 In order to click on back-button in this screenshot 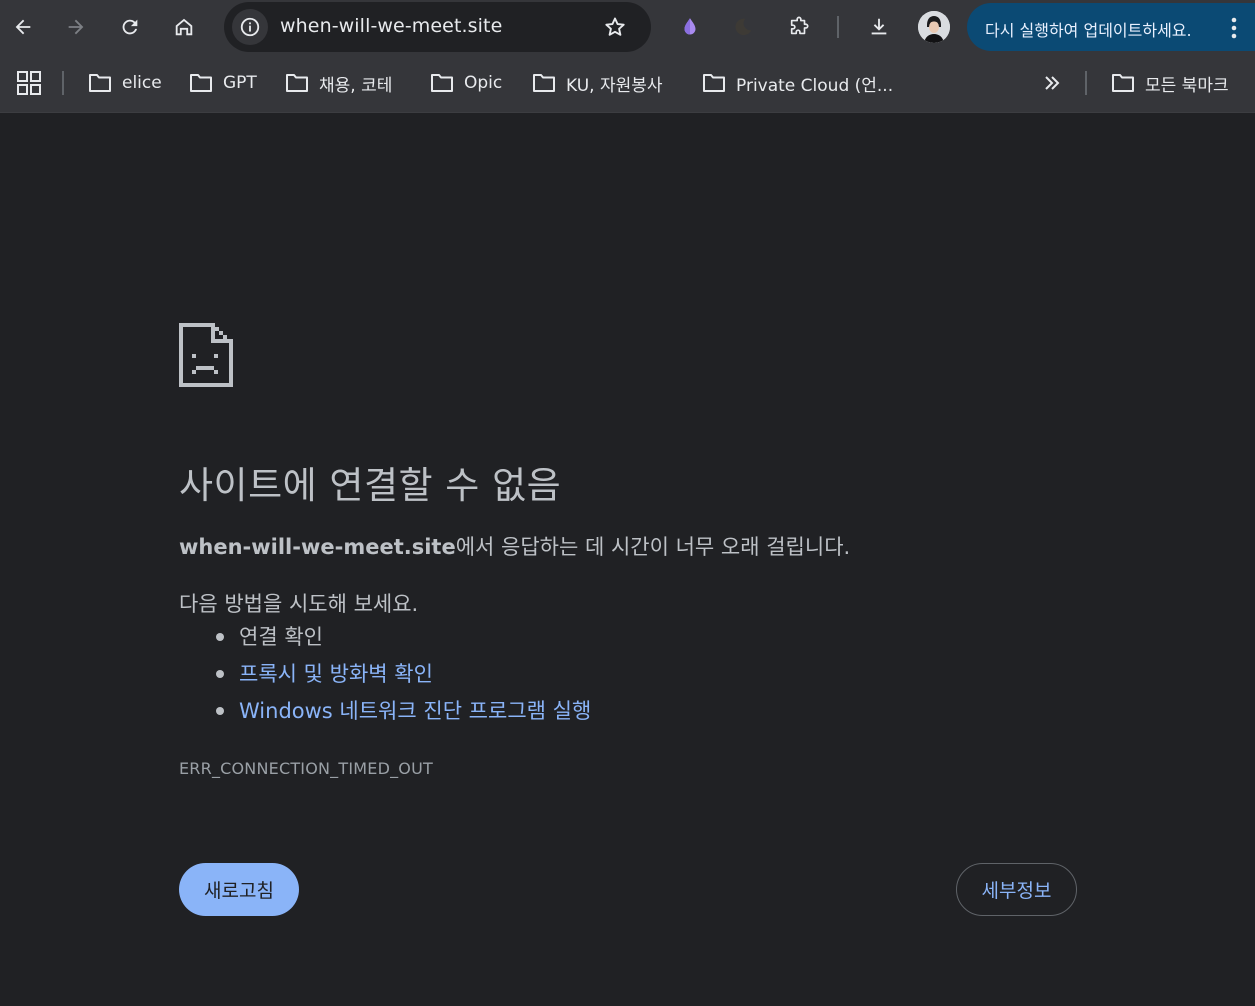, I will do `click(23, 27)`.